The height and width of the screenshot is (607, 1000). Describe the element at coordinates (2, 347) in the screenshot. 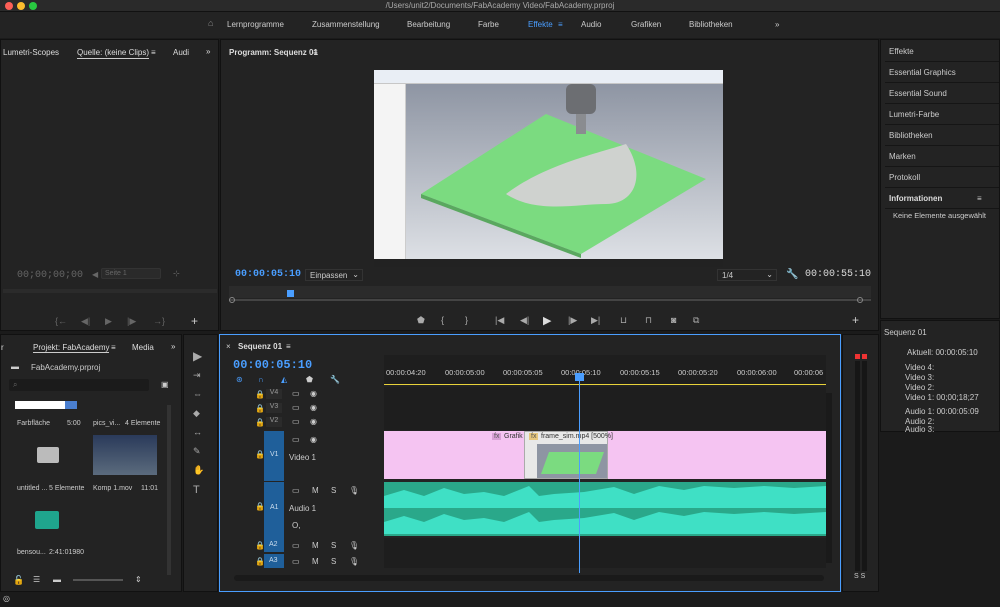

I see `tab-r: r` at that location.